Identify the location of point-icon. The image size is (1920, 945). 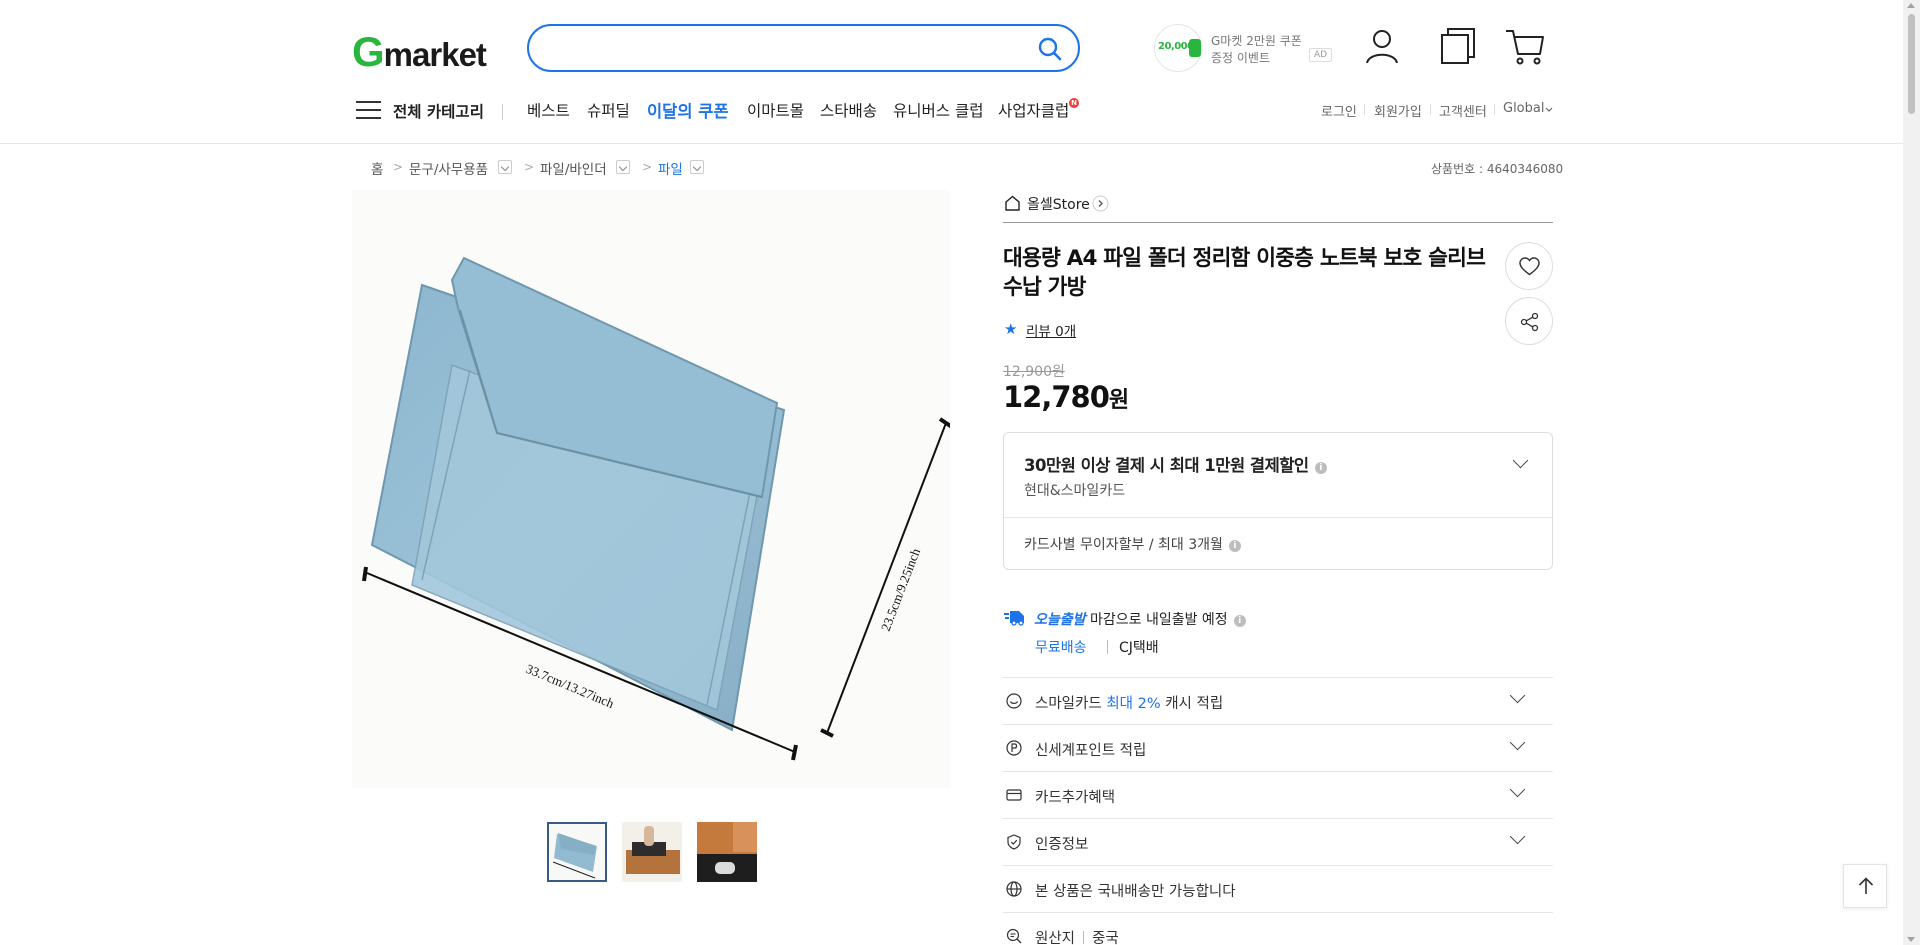
(1014, 748).